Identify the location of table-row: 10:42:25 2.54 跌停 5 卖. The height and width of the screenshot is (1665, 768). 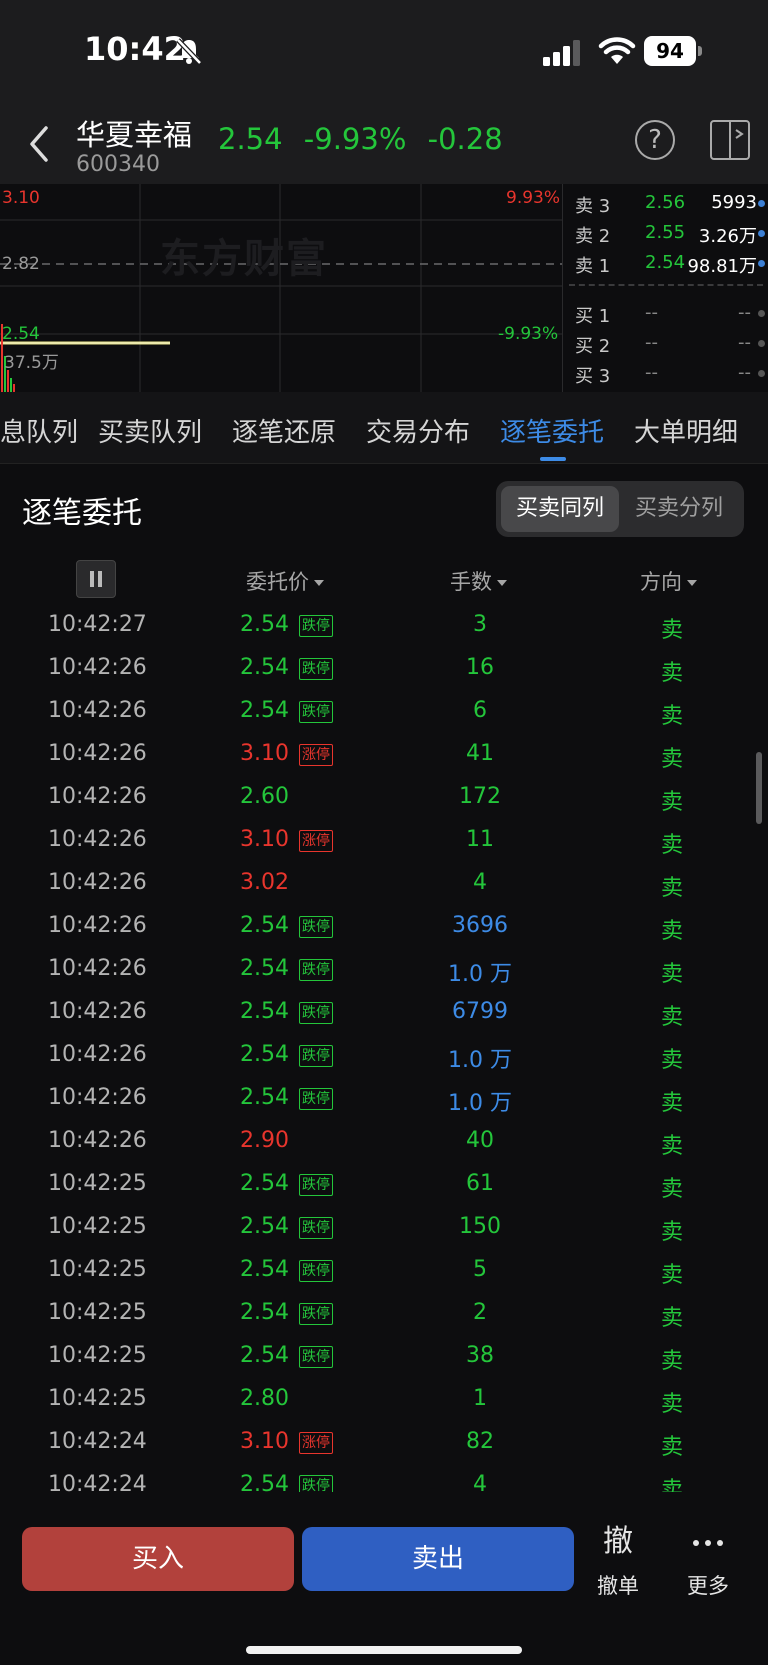
(384, 1270).